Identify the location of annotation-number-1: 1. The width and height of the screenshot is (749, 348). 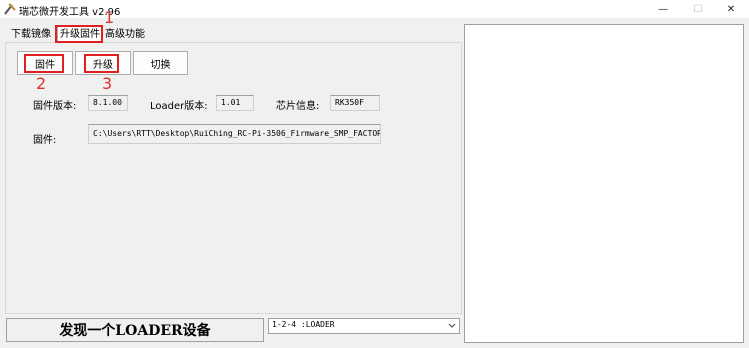
(109, 17).